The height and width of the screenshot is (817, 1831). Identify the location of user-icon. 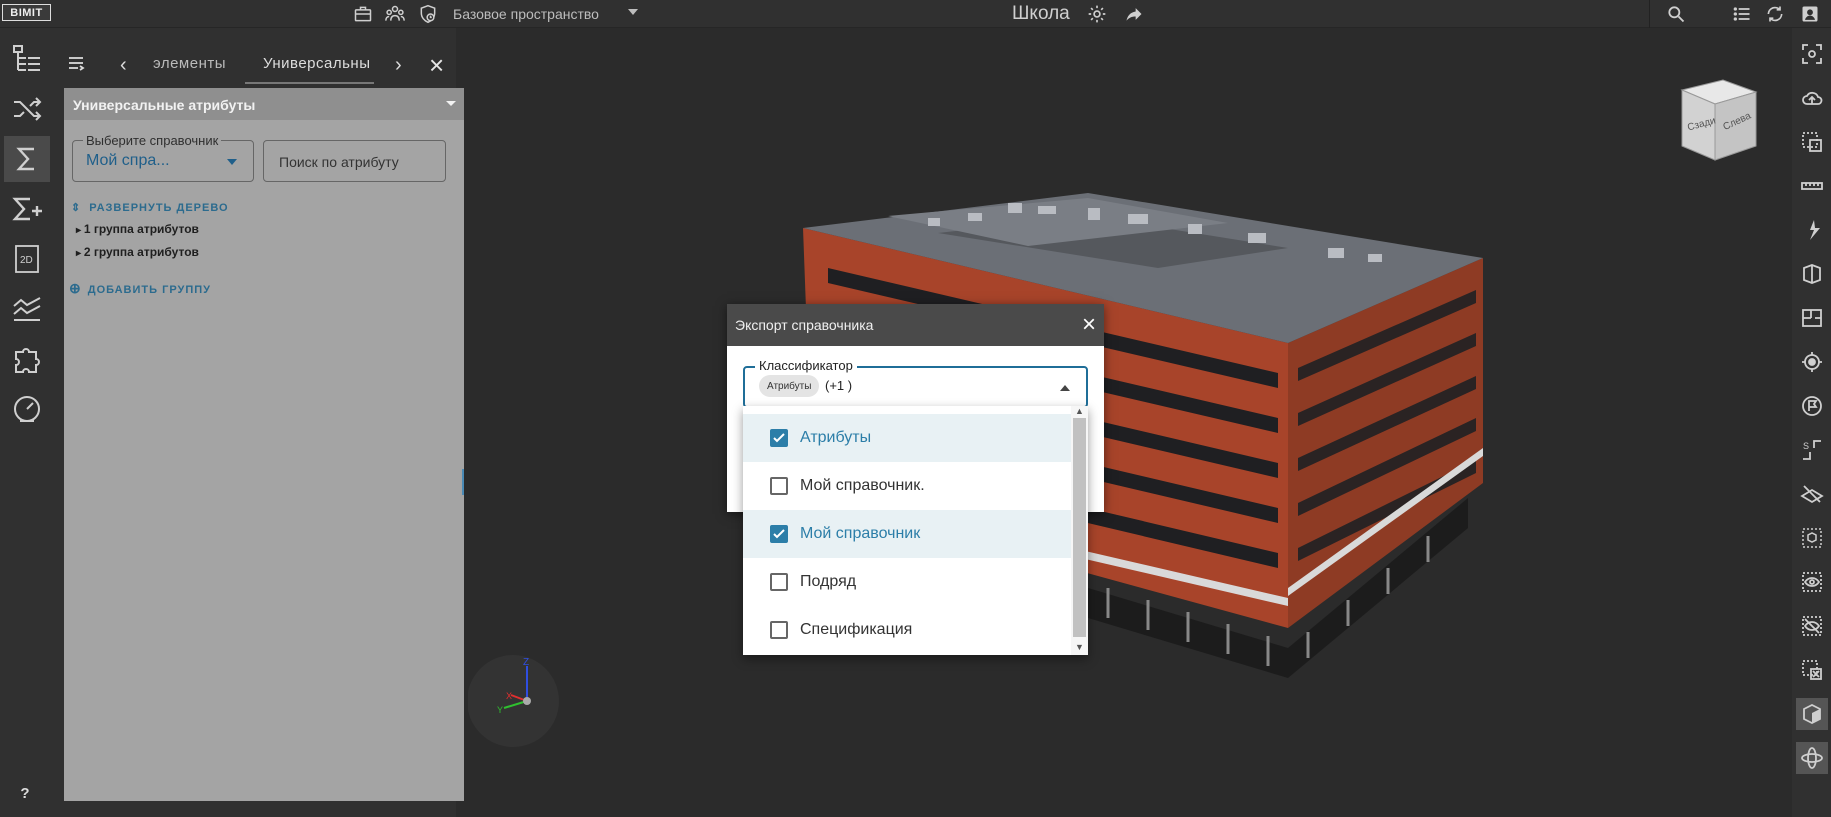
(1810, 14).